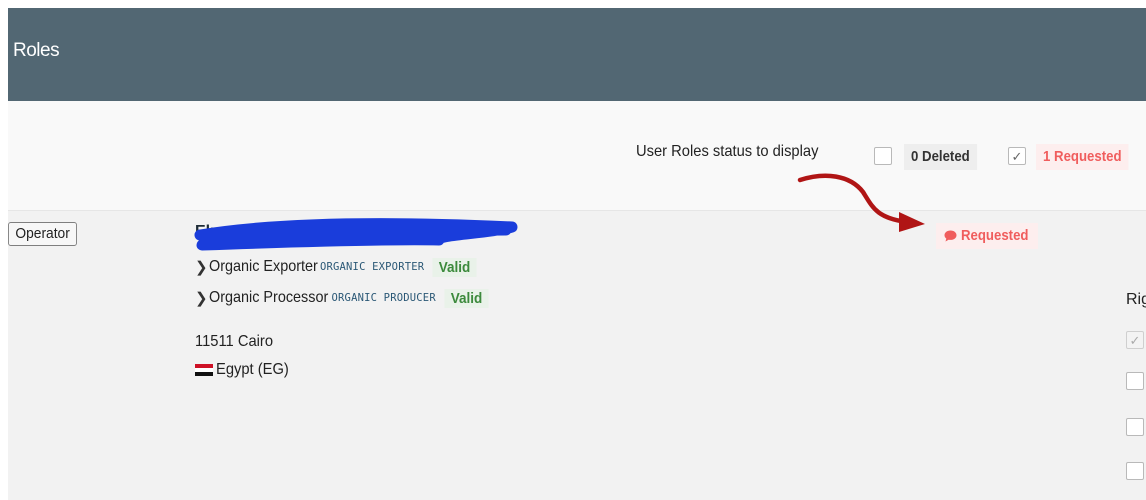 This screenshot has width=1146, height=500. Describe the element at coordinates (1082, 157) in the screenshot. I see `requested-status-chip: 1 Requested` at that location.